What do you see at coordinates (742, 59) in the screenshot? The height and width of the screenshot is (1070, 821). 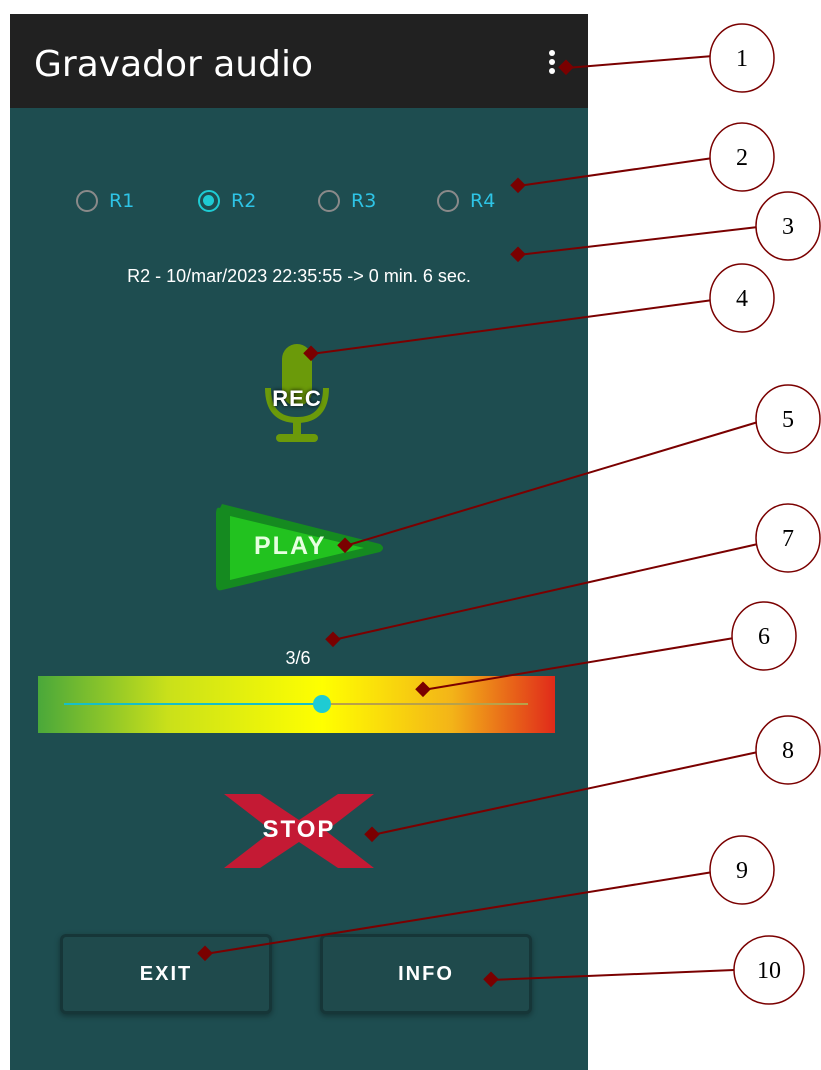 I see `callout-number: 1` at bounding box center [742, 59].